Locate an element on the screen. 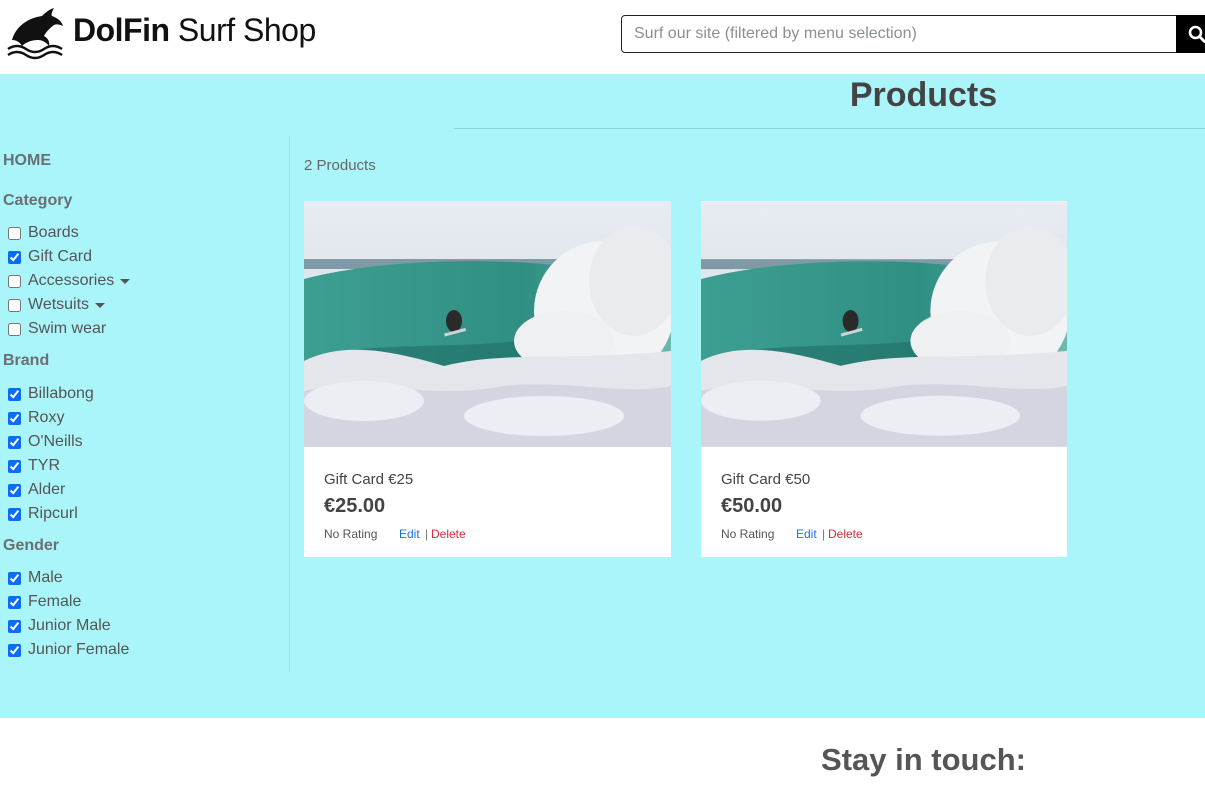  filter-label: Junior Male is located at coordinates (69, 625).